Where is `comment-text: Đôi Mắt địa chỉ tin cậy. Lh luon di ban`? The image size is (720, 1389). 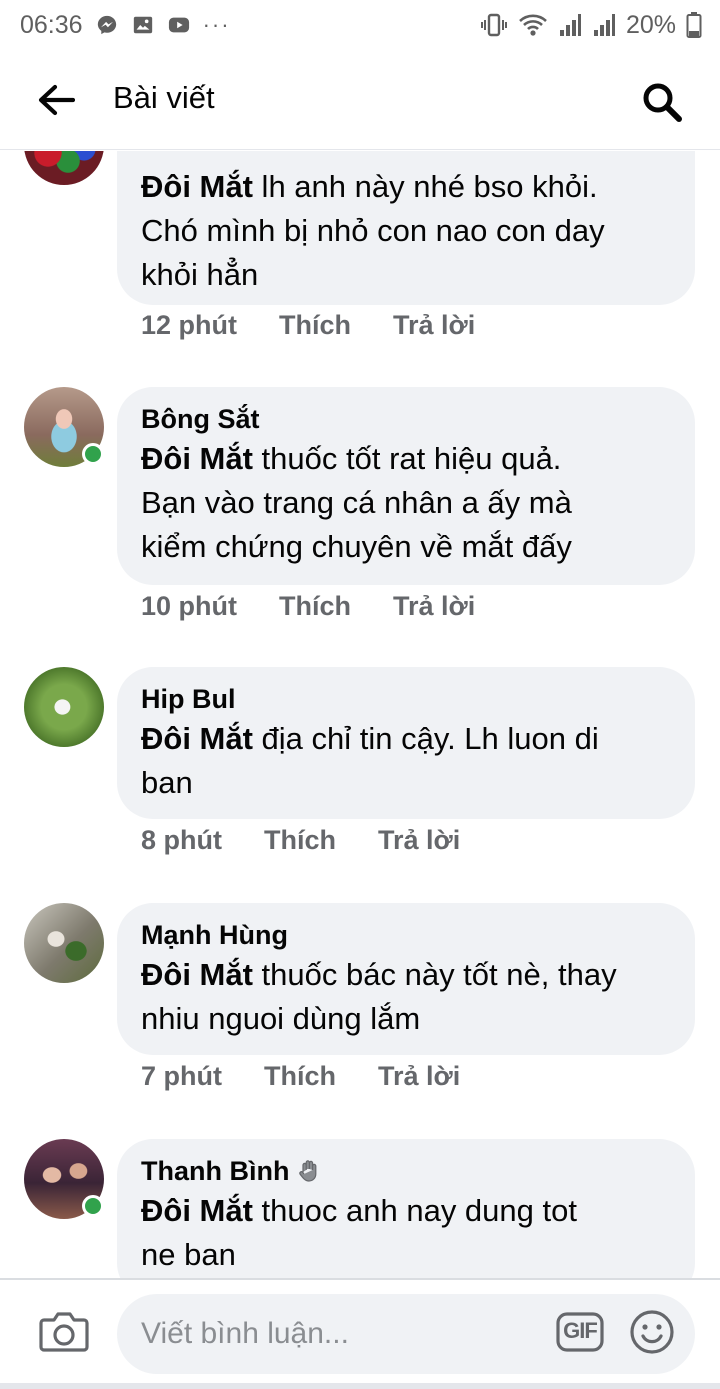
comment-text: Đôi Mắt địa chỉ tin cậy. Lh luon di ban is located at coordinates (370, 760).